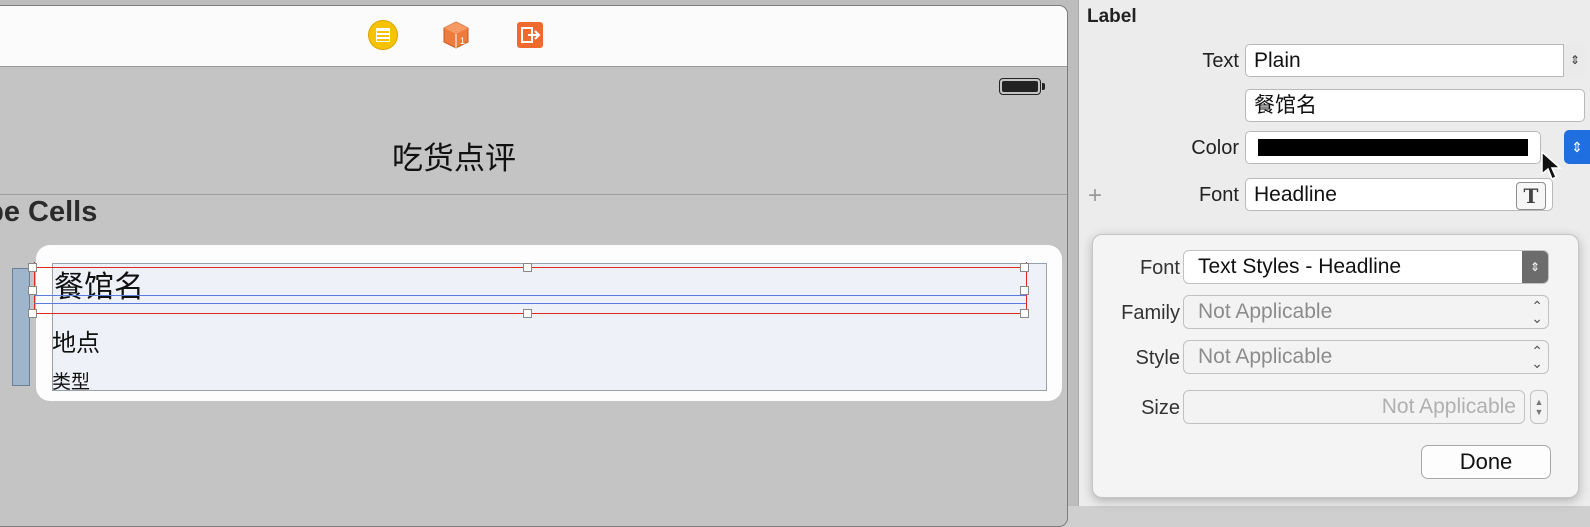 Image resolution: width=1590 pixels, height=527 pixels. What do you see at coordinates (1277, 60) in the screenshot?
I see `text-type-value: Plain` at bounding box center [1277, 60].